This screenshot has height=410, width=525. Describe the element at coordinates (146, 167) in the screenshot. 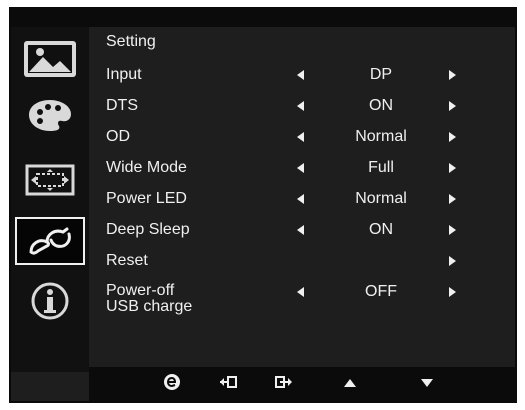

I see `row-label: Wide Mode` at that location.